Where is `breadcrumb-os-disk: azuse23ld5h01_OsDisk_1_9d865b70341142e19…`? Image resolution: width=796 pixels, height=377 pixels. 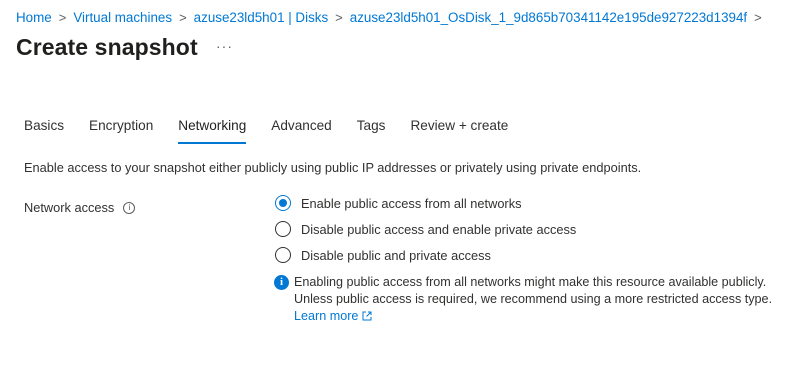
breadcrumb-os-disk: azuse23ld5h01_OsDisk_1_9d865b70341142e19… is located at coordinates (548, 17).